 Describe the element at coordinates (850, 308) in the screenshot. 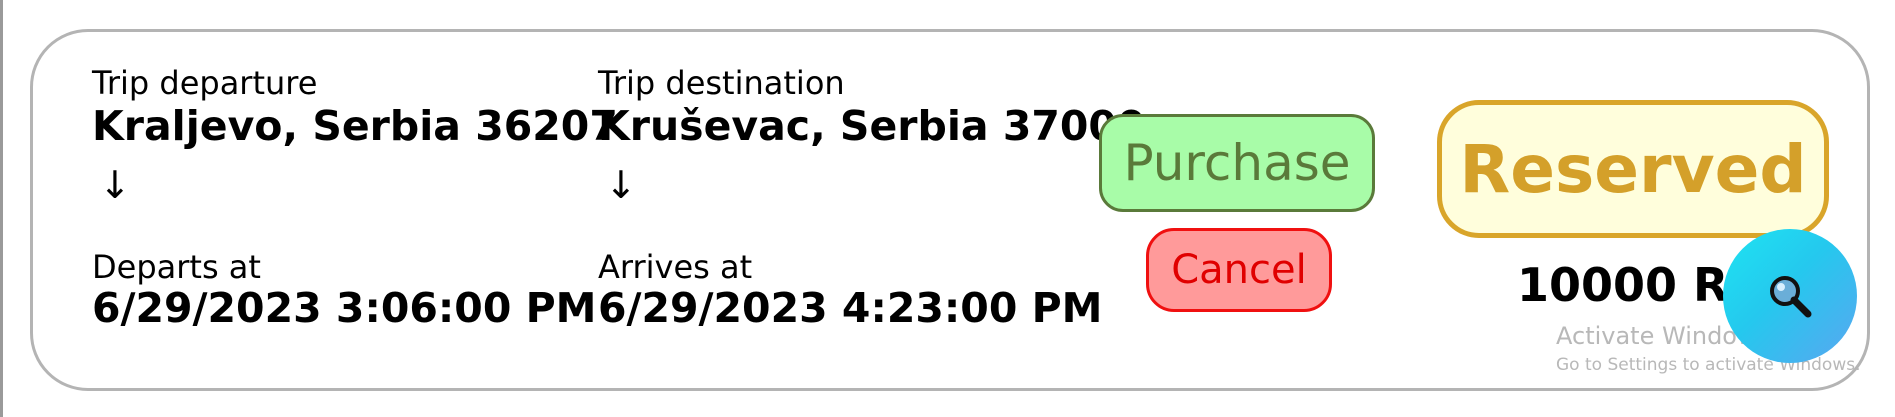

I see `arrives-at-value: 6/29/2023 4:23:00 PM` at that location.